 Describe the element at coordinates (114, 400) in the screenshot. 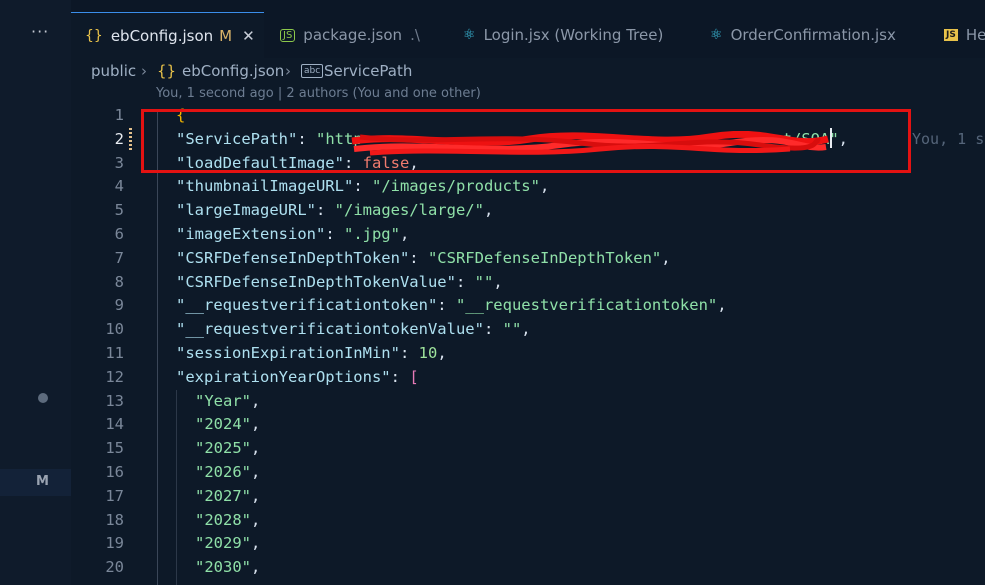

I see `line-number: 13` at that location.